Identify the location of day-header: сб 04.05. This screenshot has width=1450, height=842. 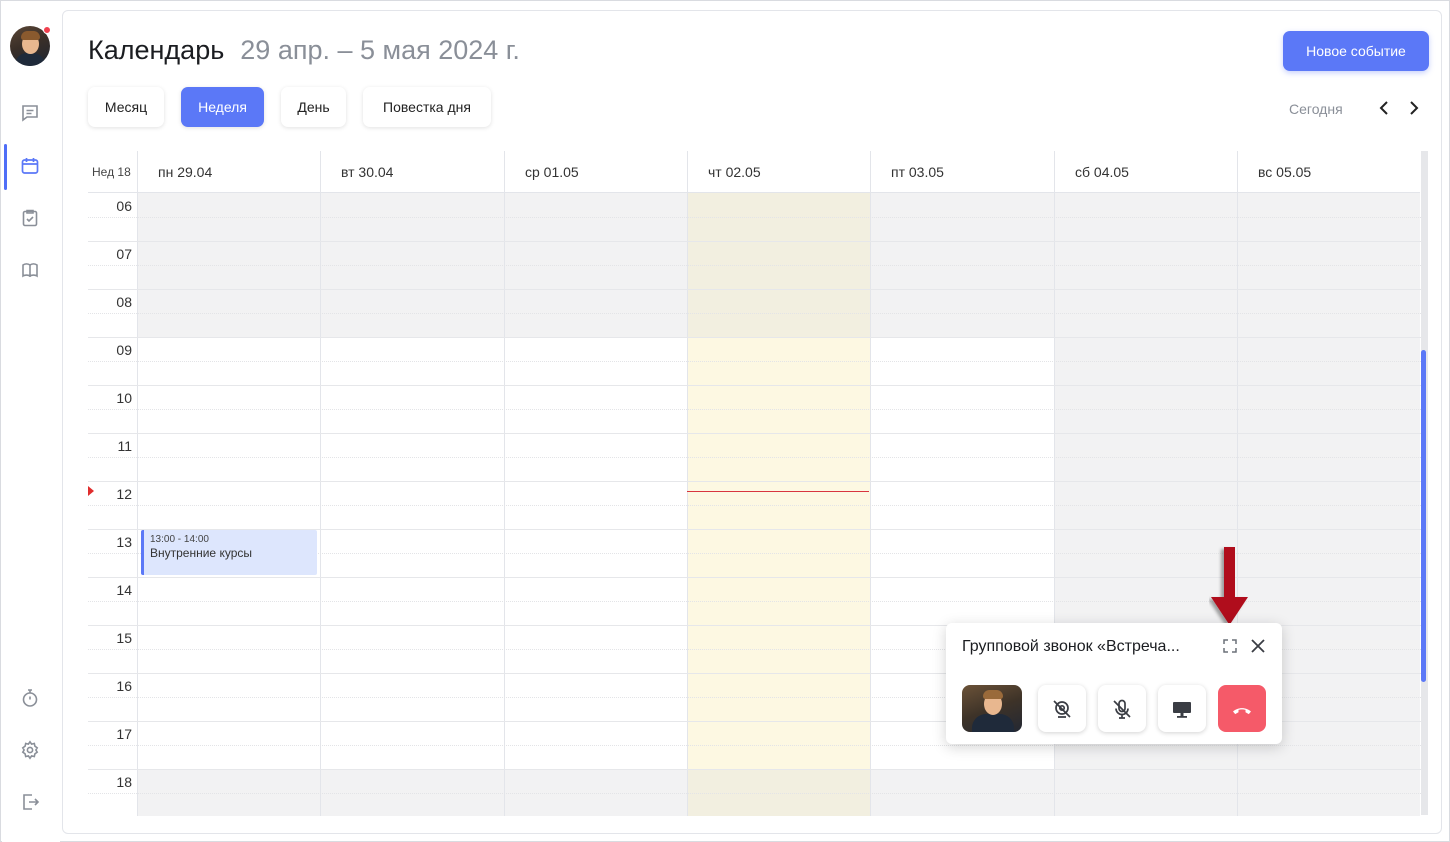
(1145, 172).